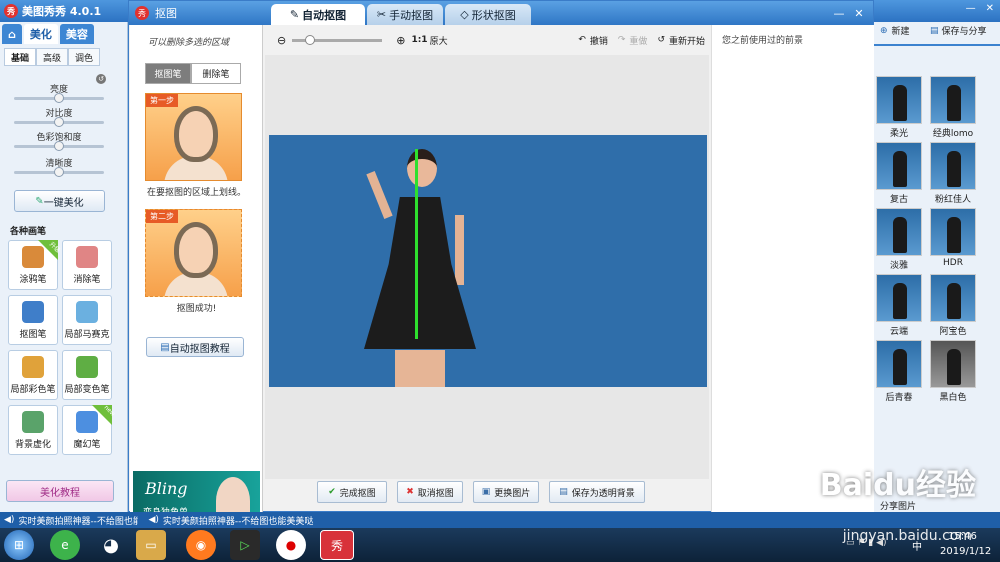 The height and width of the screenshot is (562, 1000). What do you see at coordinates (245, 545) in the screenshot?
I see `taskbar-iqiyi-icon: ▷` at bounding box center [245, 545].